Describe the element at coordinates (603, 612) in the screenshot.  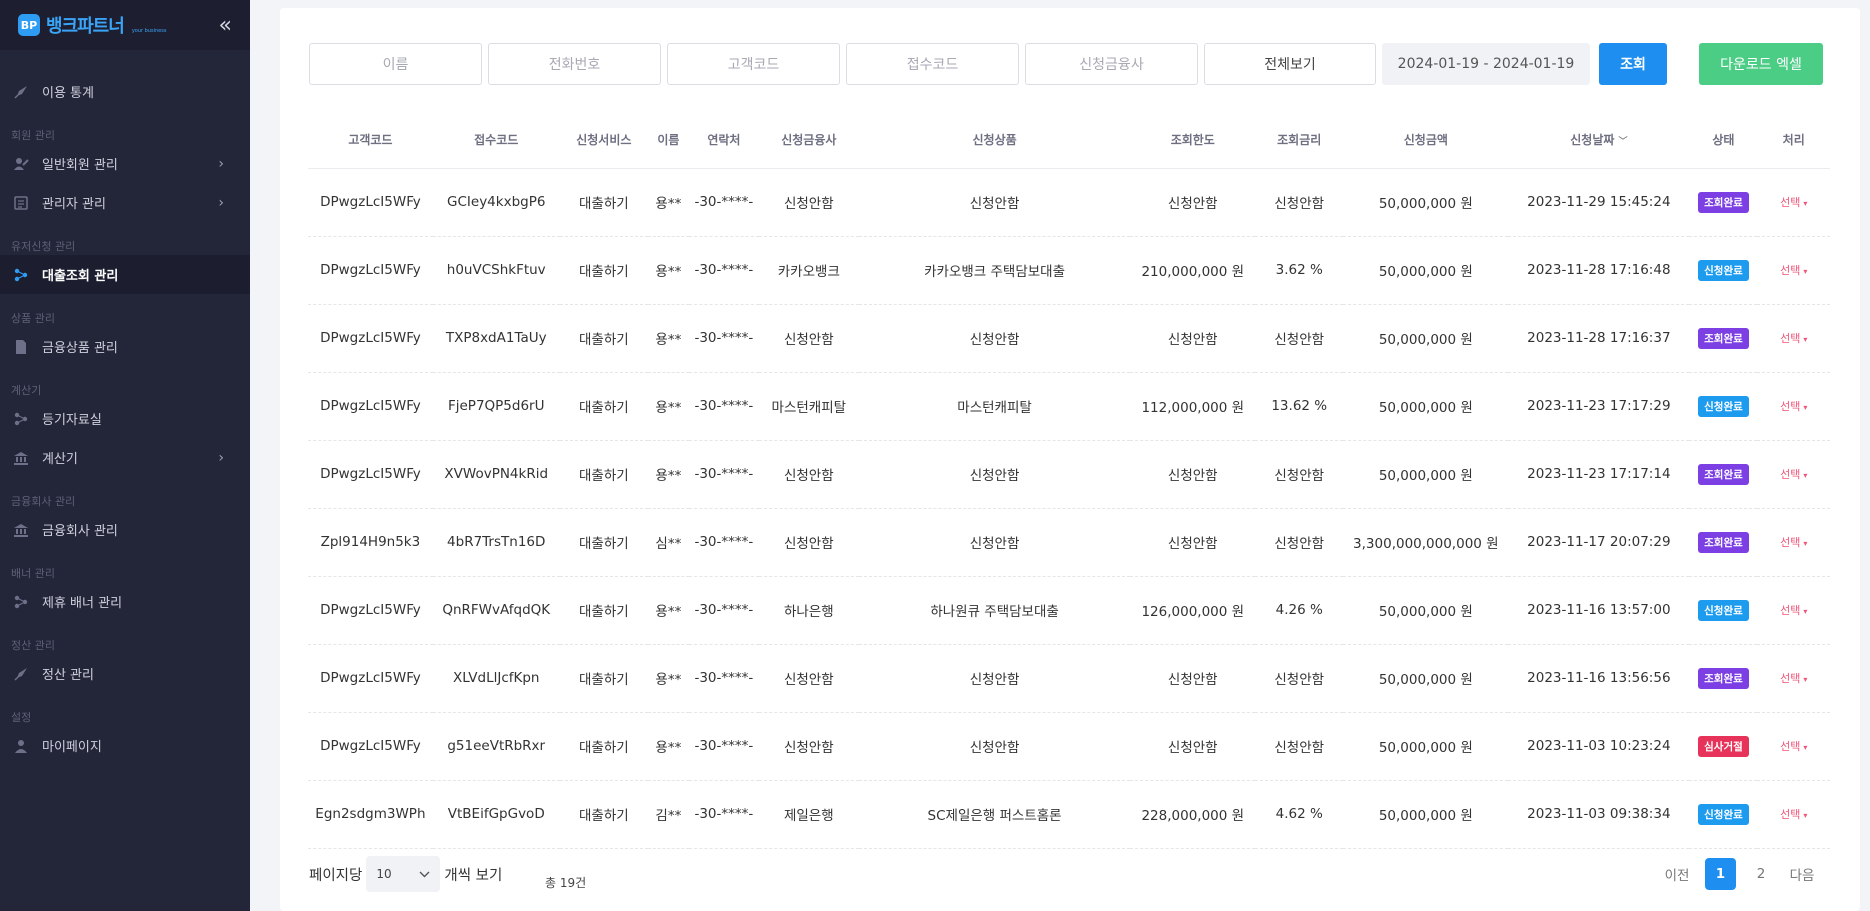
I see `cell-text: 대출하기` at that location.